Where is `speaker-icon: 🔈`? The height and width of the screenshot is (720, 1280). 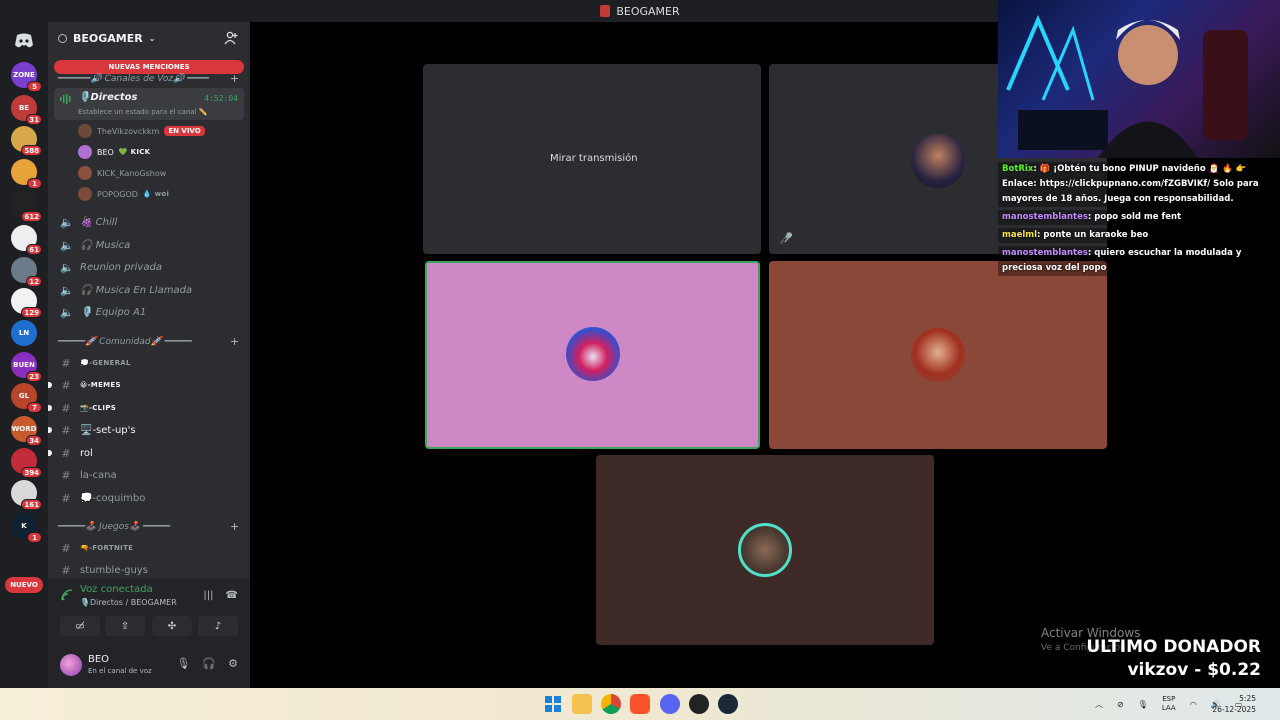 speaker-icon: 🔈 is located at coordinates (67, 222).